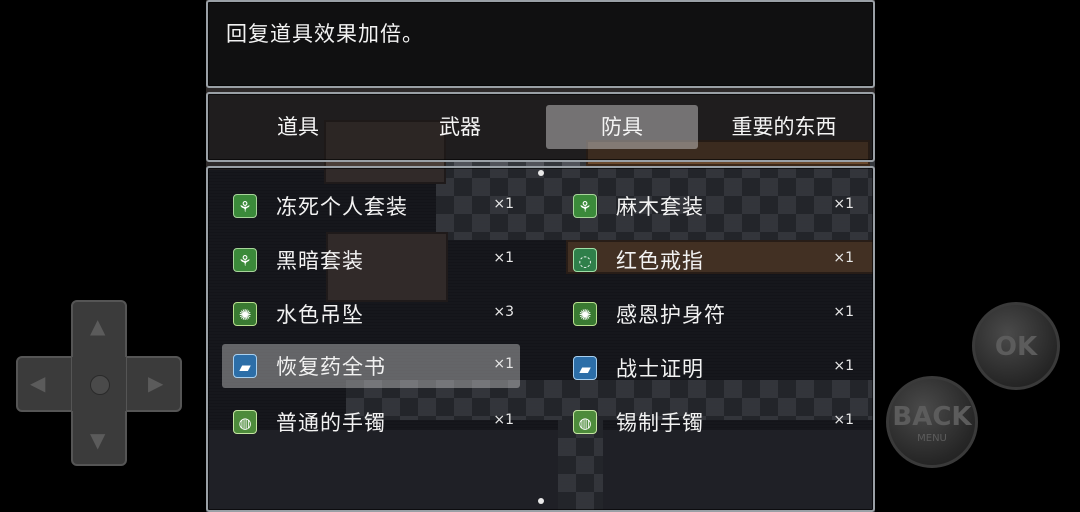 The image size is (1080, 512). What do you see at coordinates (460, 127) in the screenshot?
I see `tab-weapons: 武器` at bounding box center [460, 127].